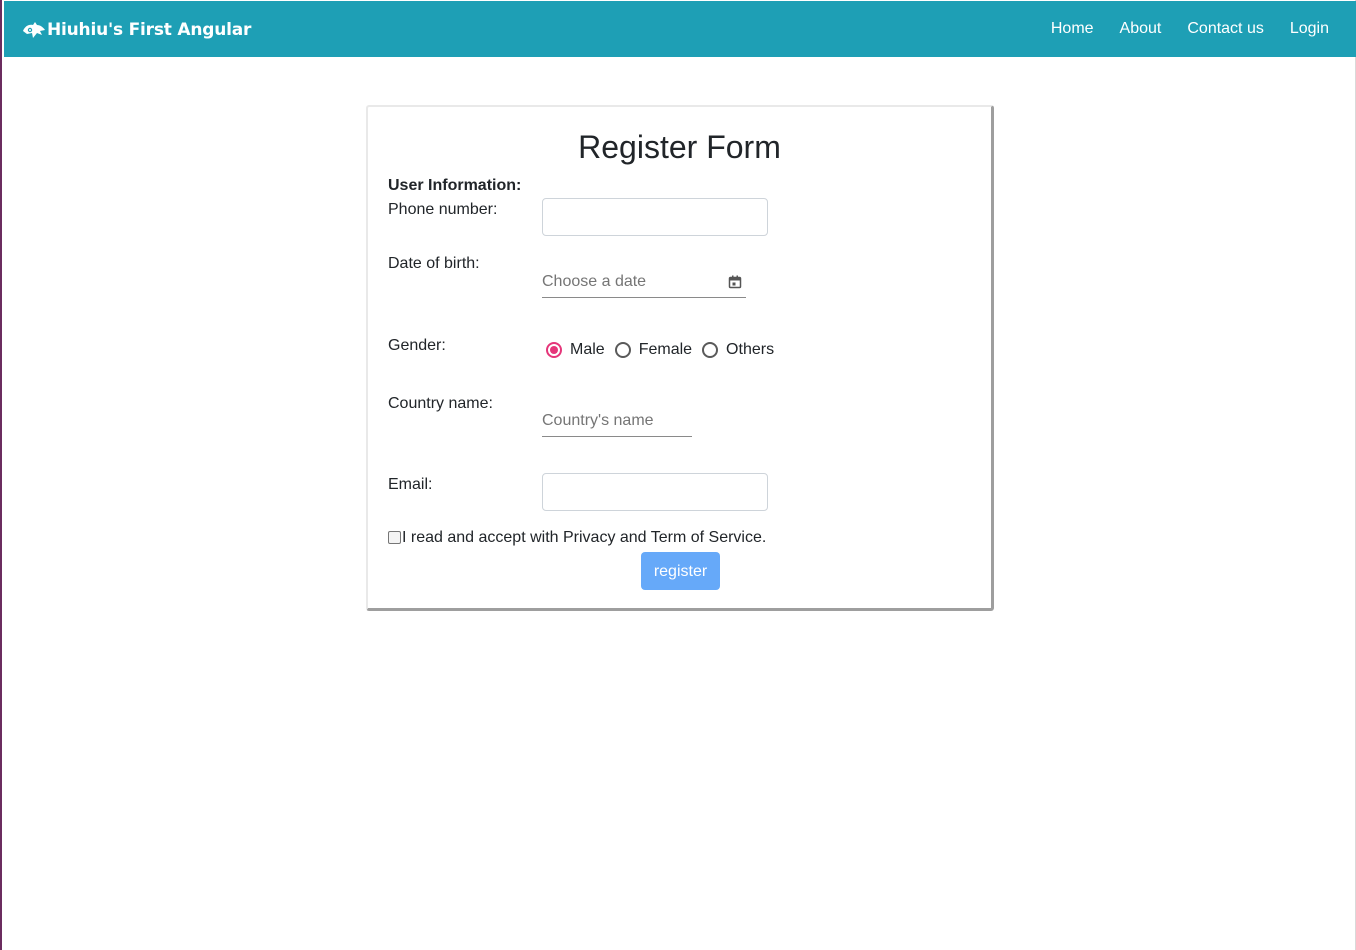  What do you see at coordinates (455, 185) in the screenshot?
I see `user-information-heading: User Information:` at bounding box center [455, 185].